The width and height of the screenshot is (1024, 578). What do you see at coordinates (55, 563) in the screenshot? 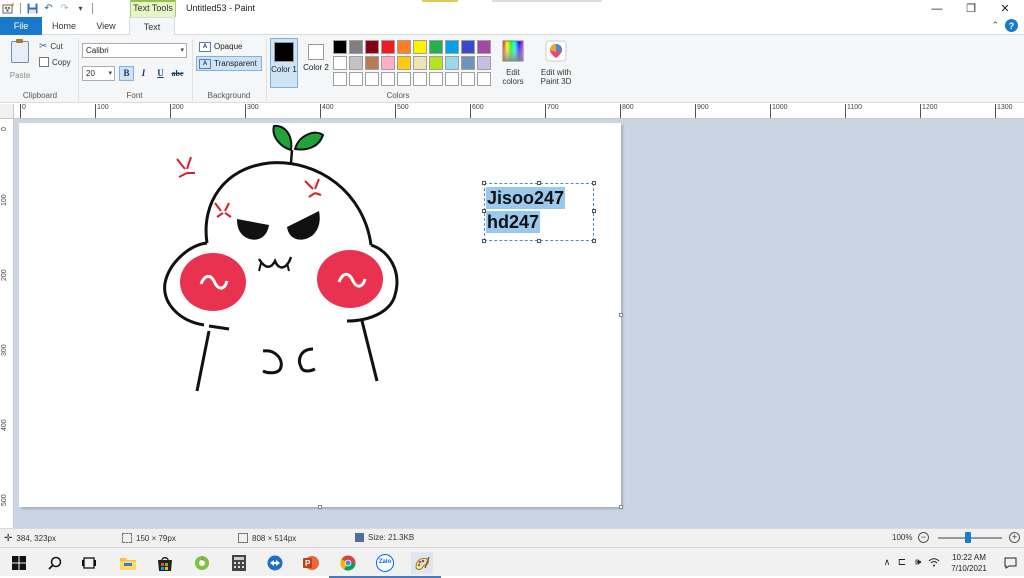
I see `search-icon` at bounding box center [55, 563].